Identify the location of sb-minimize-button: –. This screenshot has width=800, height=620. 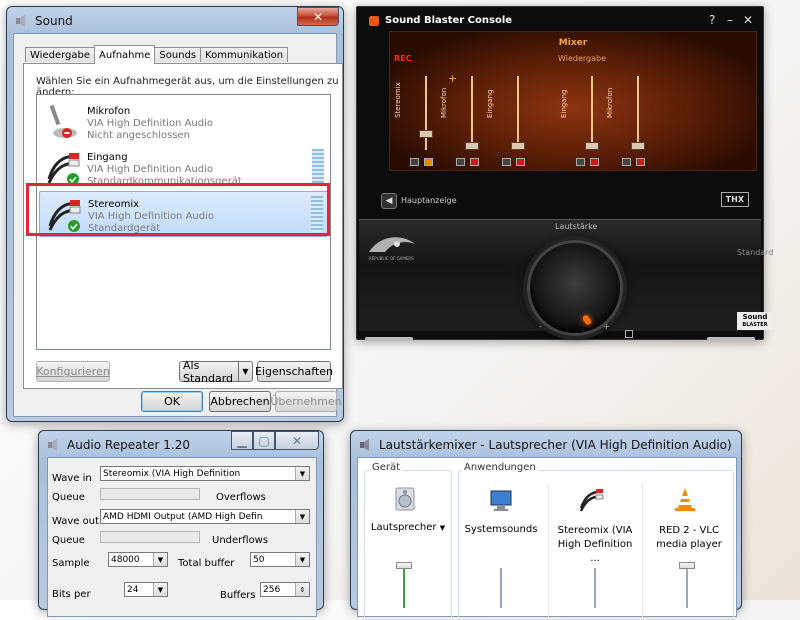
(730, 20).